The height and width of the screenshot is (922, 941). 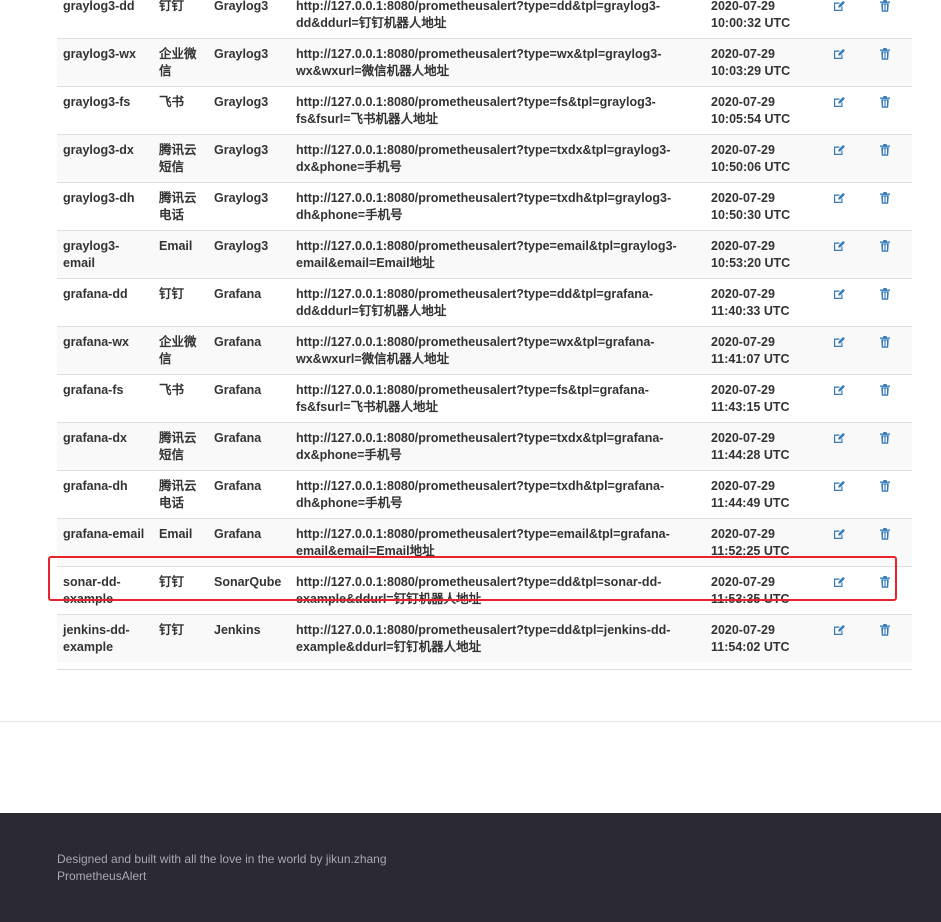 I want to click on template-time-cell: 2020-07-29 10:03:29 UTC, so click(x=762, y=62).